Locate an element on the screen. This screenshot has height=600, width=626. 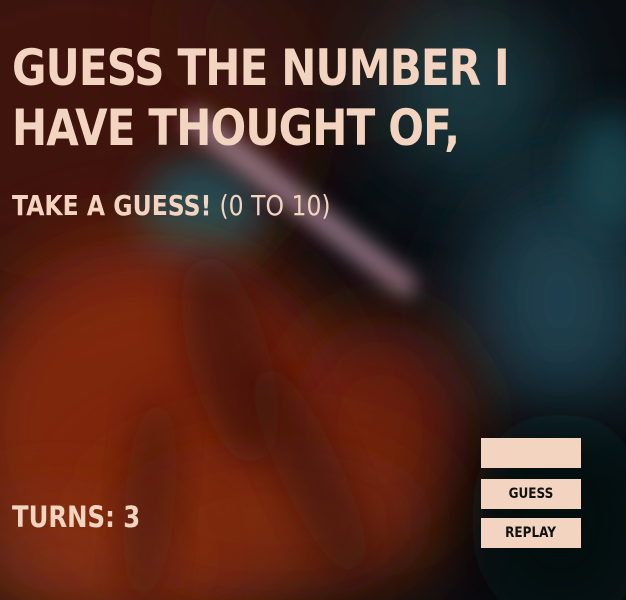
guess-prompt: TAKE A GUESS! (0 TO 10) is located at coordinates (171, 206).